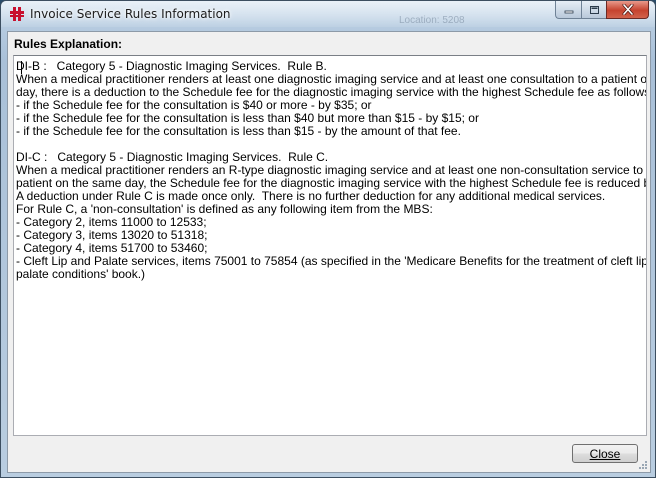  I want to click on maximize-button, so click(593, 10).